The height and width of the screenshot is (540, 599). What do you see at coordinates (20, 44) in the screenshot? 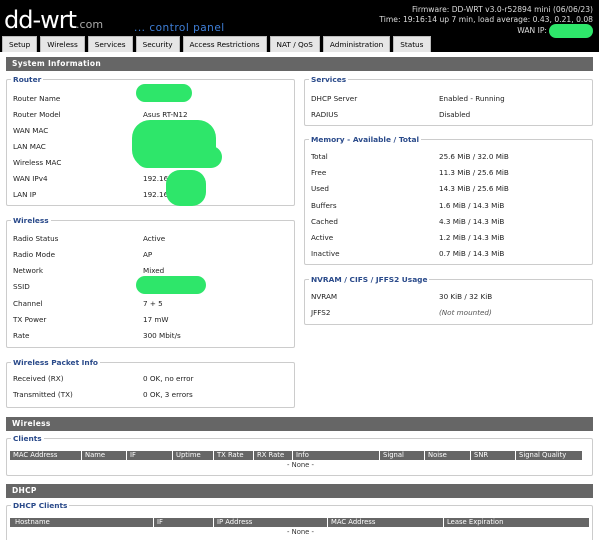
I see `tab-setup: Setup` at bounding box center [20, 44].